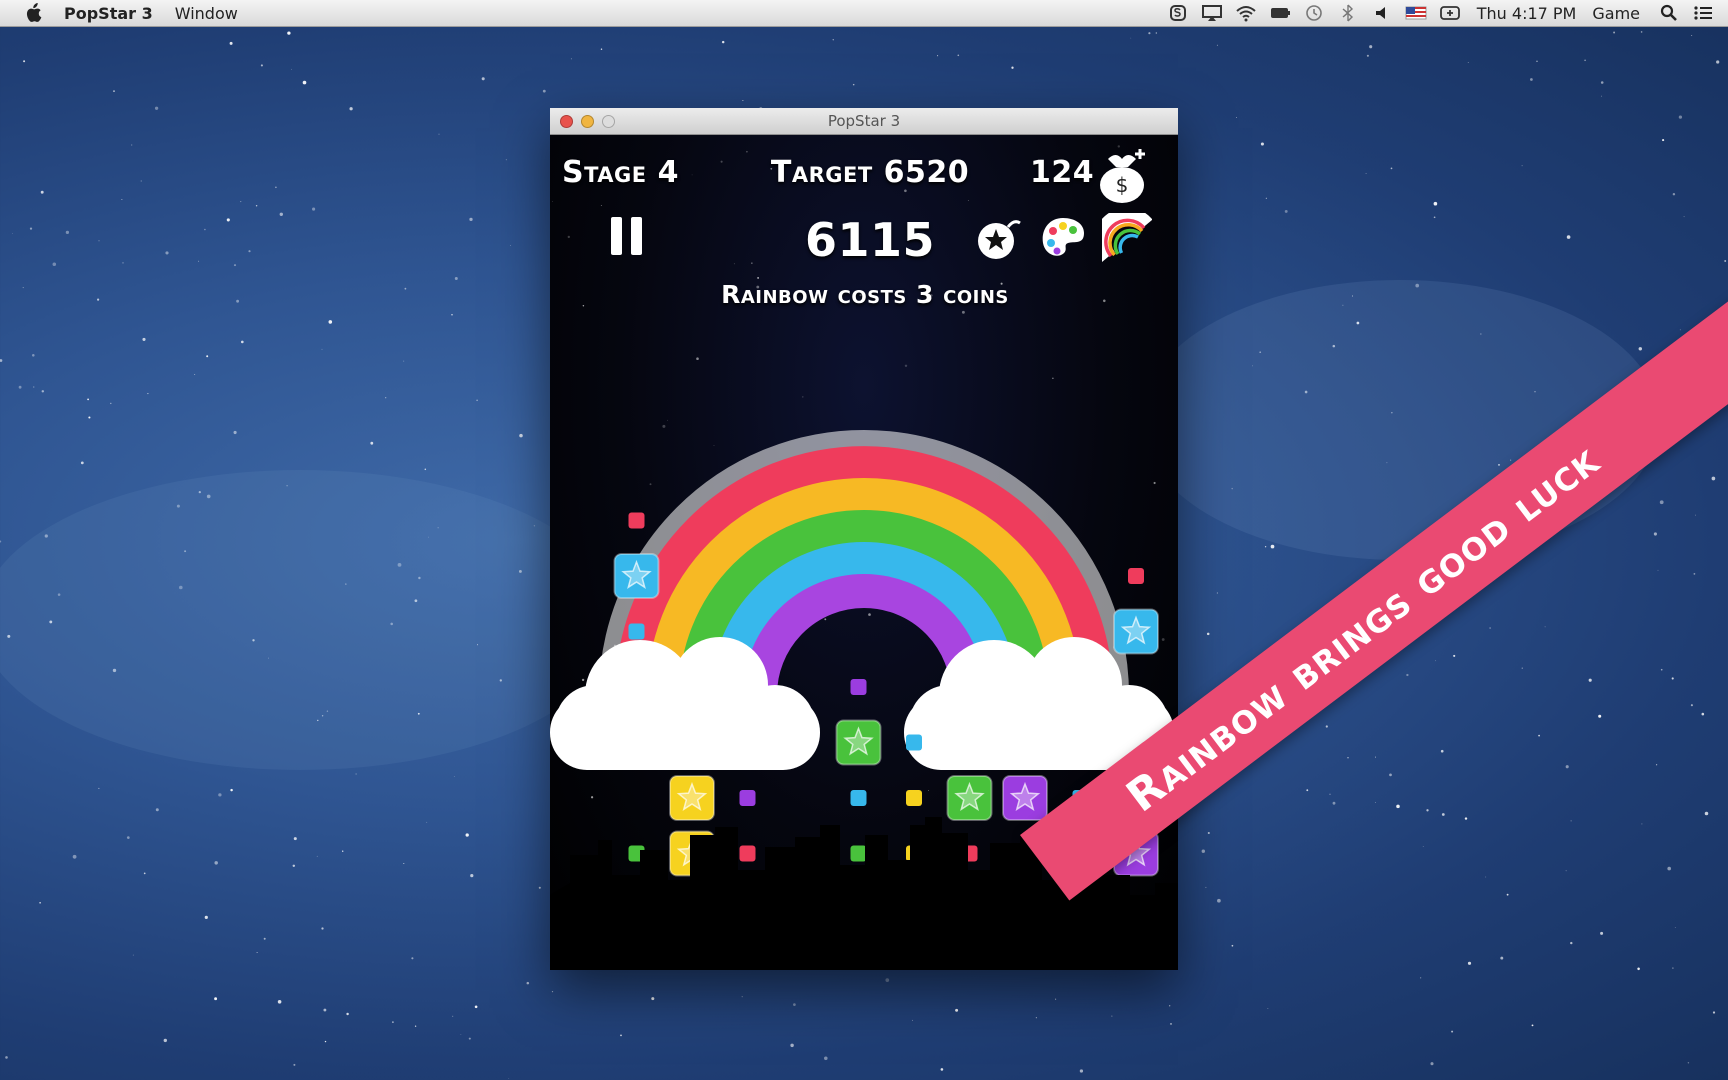  What do you see at coordinates (626, 236) in the screenshot?
I see `pause-button` at bounding box center [626, 236].